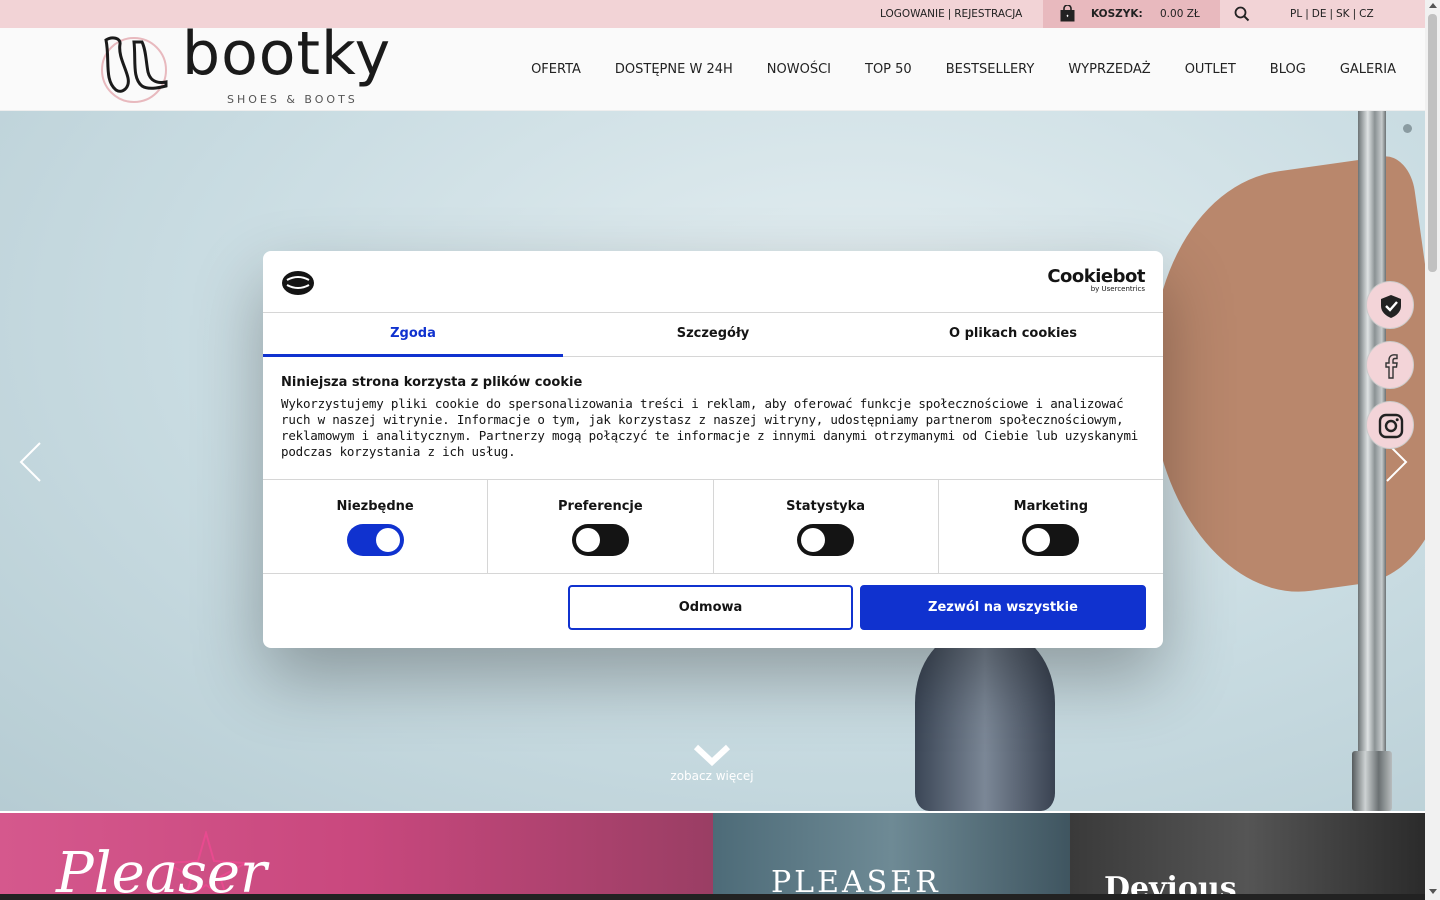 This screenshot has width=1440, height=900. I want to click on brand-tile-devious: Devious, so click(1247, 856).